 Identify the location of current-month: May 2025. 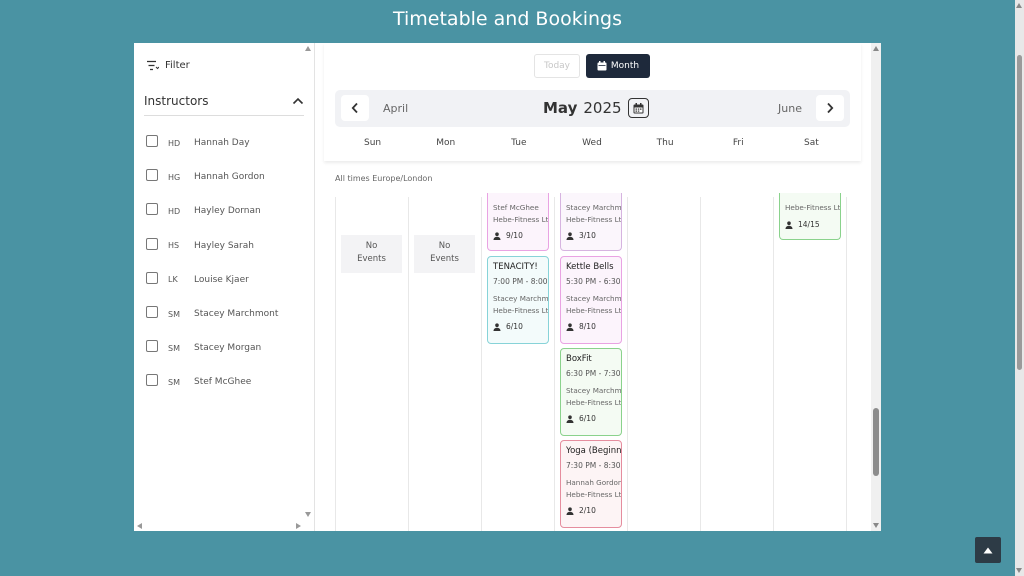
(596, 108).